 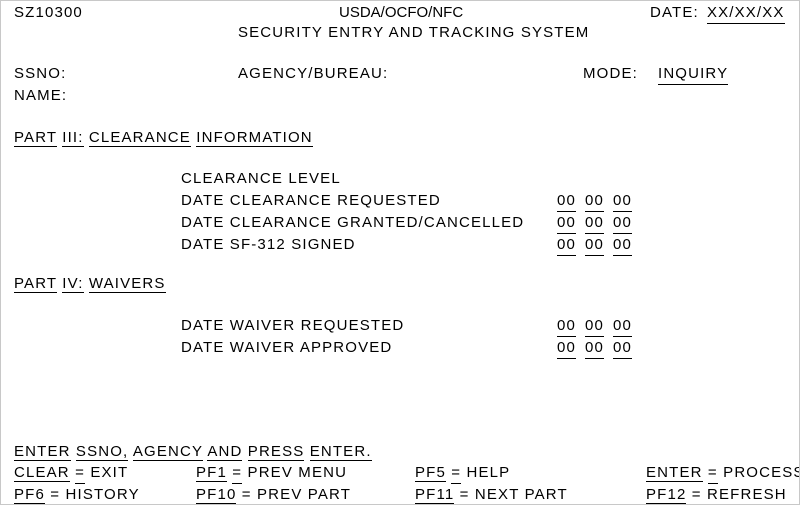 I want to click on pfkey-name: PF1, so click(x=211, y=473).